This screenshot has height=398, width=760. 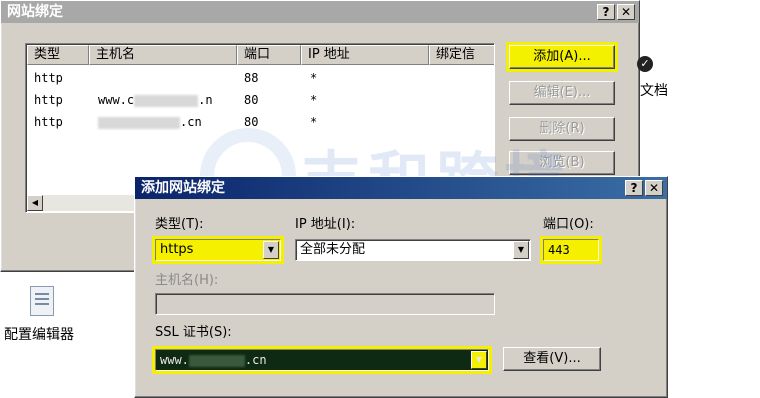 What do you see at coordinates (191, 122) in the screenshot?
I see `row3-host-suffix: .cn` at bounding box center [191, 122].